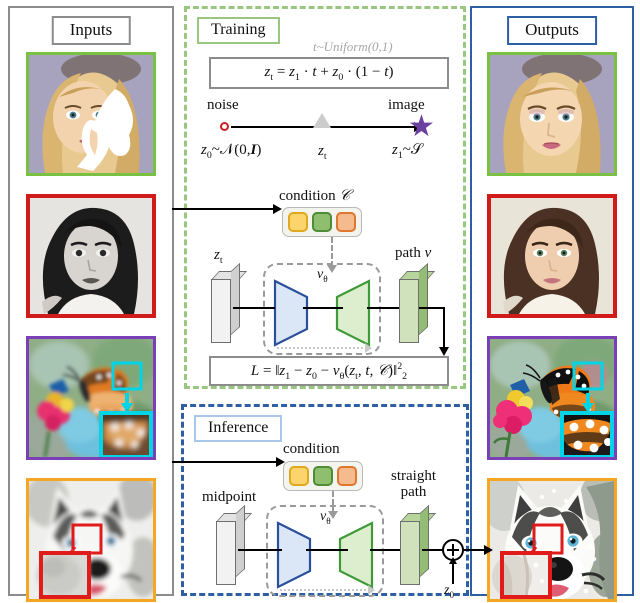 The image size is (640, 603). Describe the element at coordinates (413, 253) in the screenshot. I see `training-output-label: path v` at that location.